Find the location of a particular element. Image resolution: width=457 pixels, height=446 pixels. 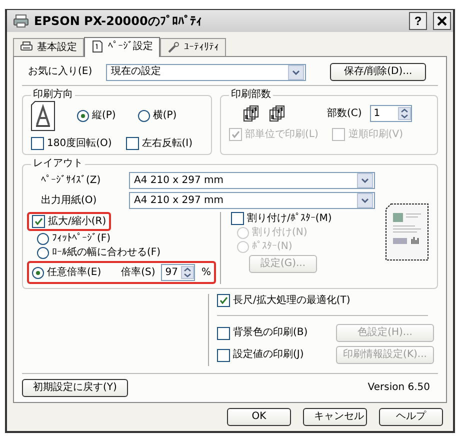

button: ヘルプ is located at coordinates (411, 417).